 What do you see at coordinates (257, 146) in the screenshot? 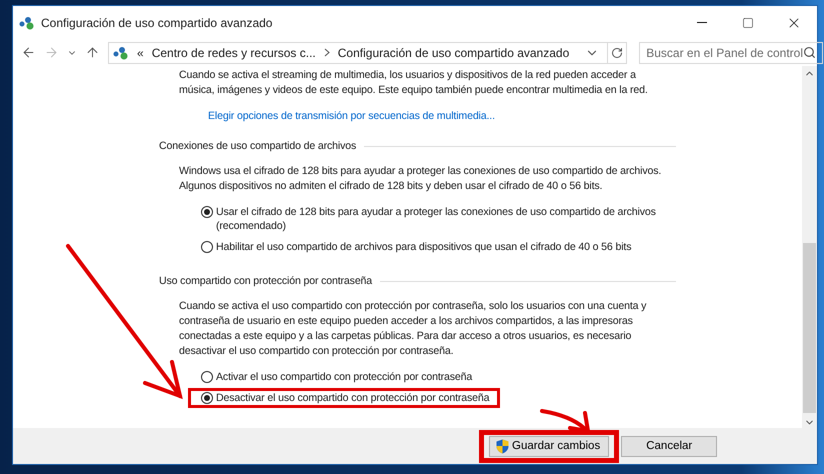
I see `section-heading: Conexiones de uso compartido de archivos` at bounding box center [257, 146].